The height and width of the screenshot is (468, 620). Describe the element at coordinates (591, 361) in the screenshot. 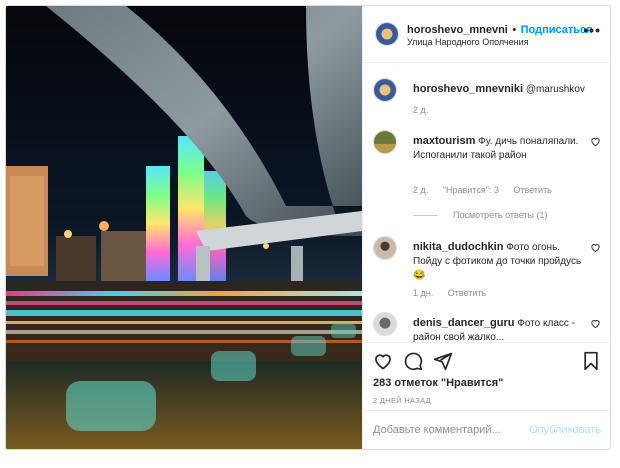

I see `bookmark-icon` at that location.